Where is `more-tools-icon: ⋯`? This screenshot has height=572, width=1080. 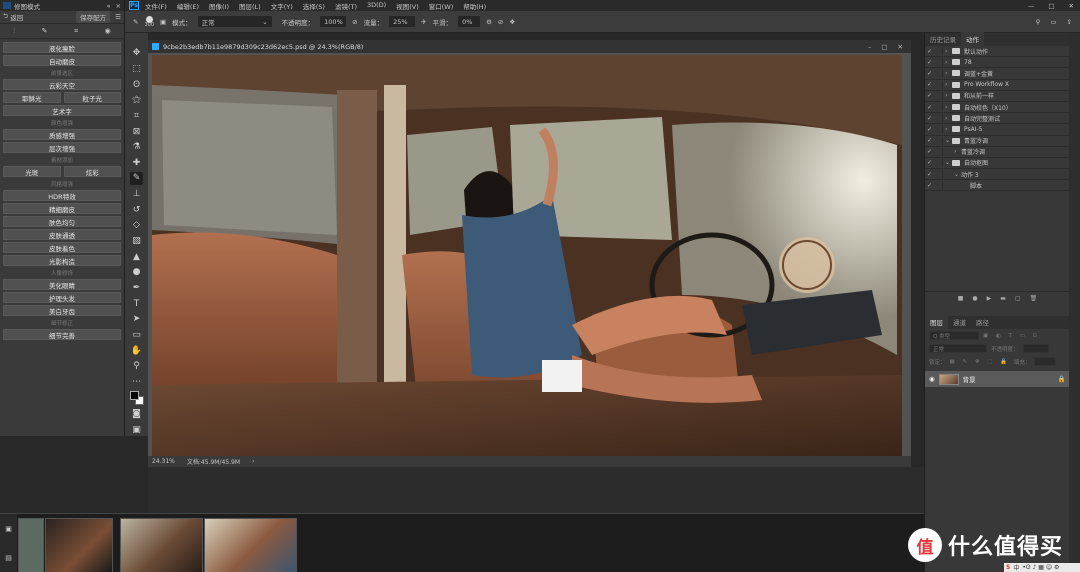
more-tools-icon: ⋯ is located at coordinates (136, 382).